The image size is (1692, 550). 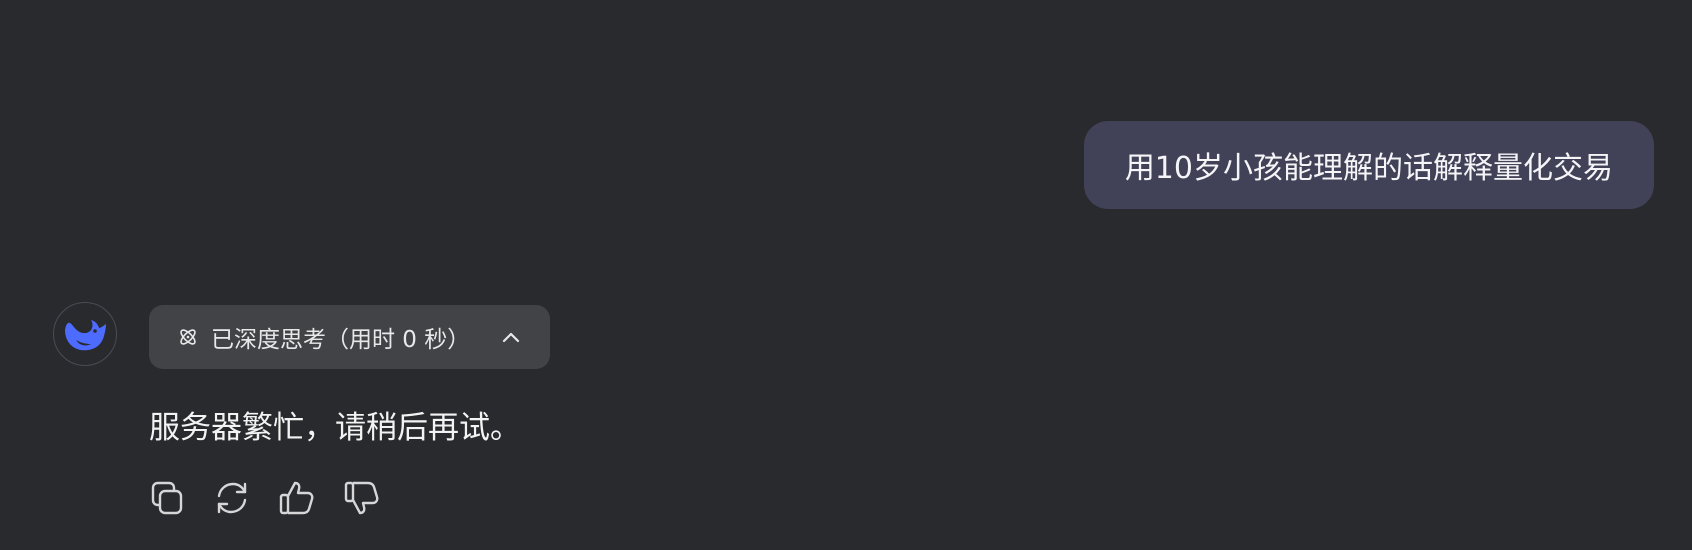 What do you see at coordinates (1368, 168) in the screenshot?
I see `user-message-text: 用10岁小孩能理解的话解释量化交易` at bounding box center [1368, 168].